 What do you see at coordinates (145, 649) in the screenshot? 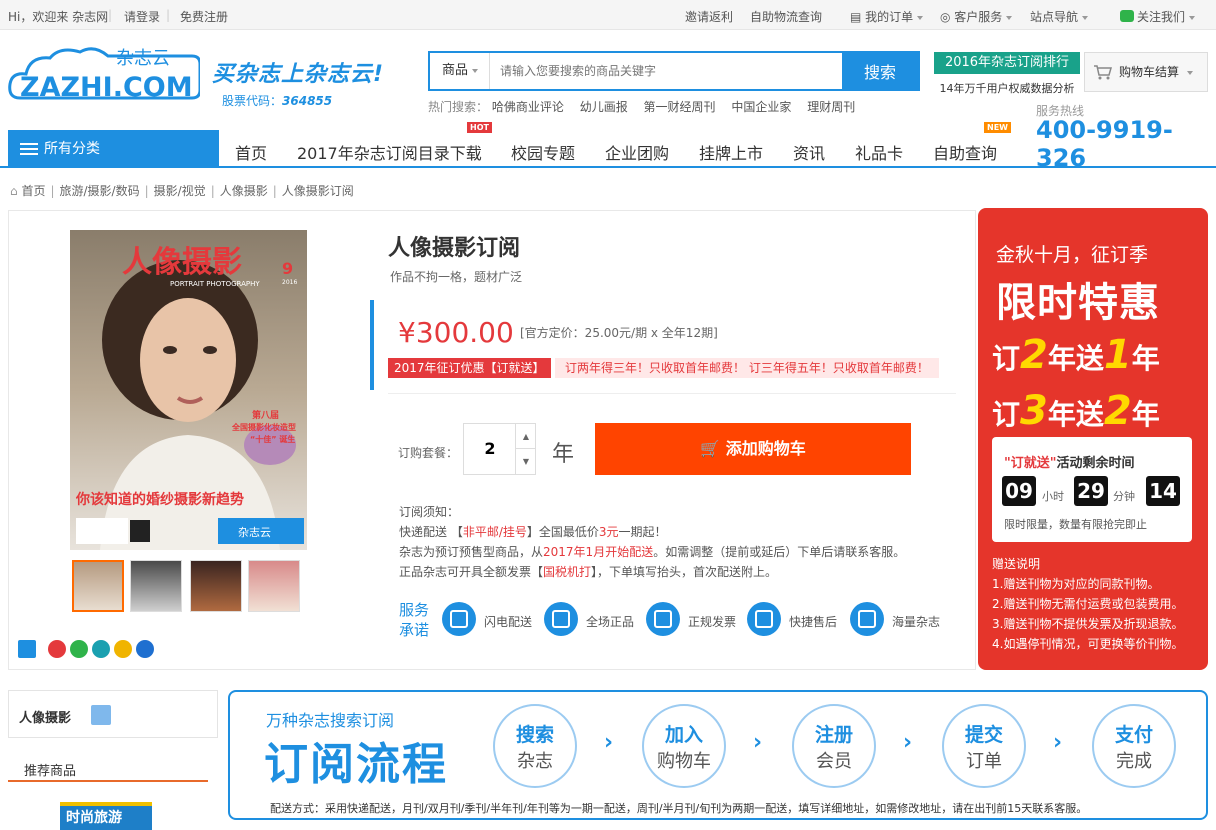
I see `renren-icon` at bounding box center [145, 649].